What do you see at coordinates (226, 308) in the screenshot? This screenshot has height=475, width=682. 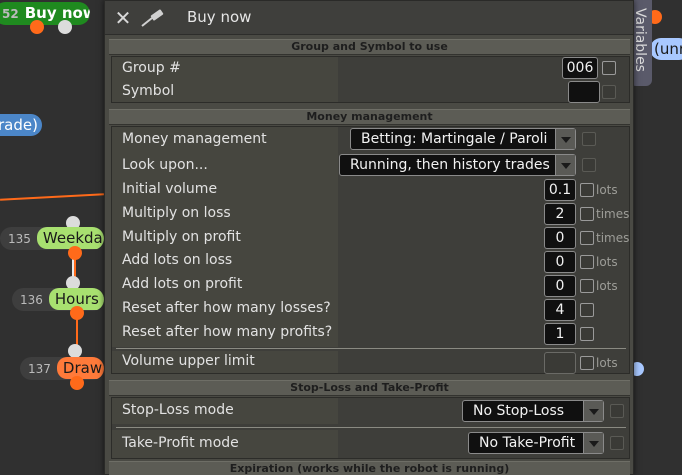 I see `reset-losses-label: Reset after how many losses?` at bounding box center [226, 308].